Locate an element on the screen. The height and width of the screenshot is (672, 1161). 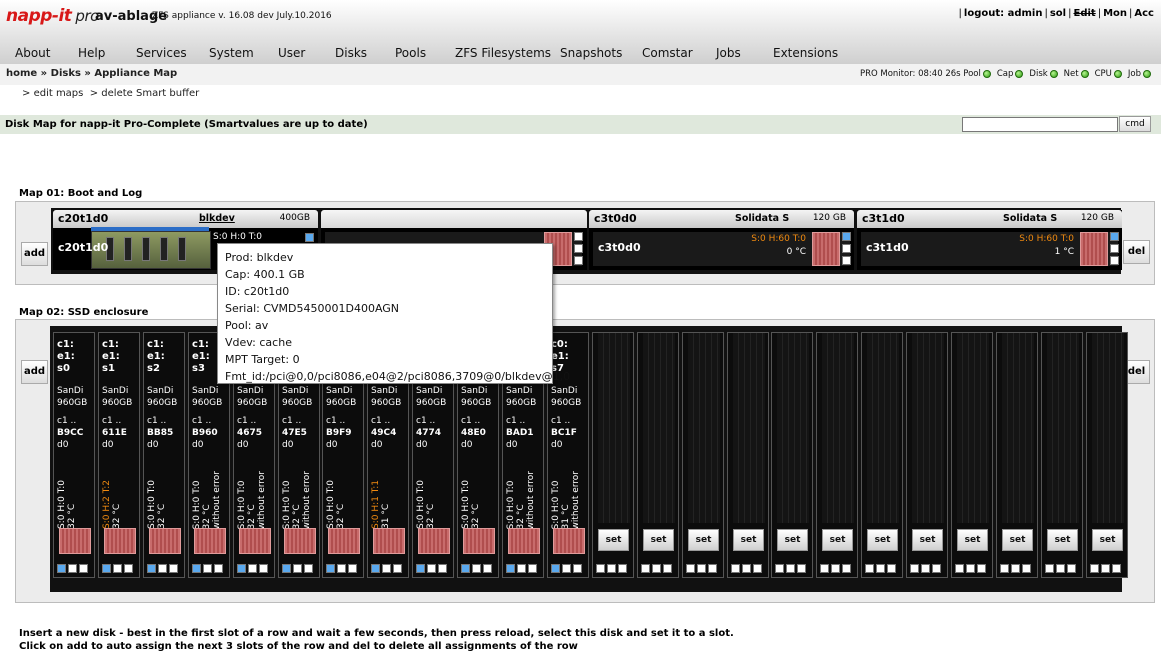
mon-link: Mon is located at coordinates (1115, 13).